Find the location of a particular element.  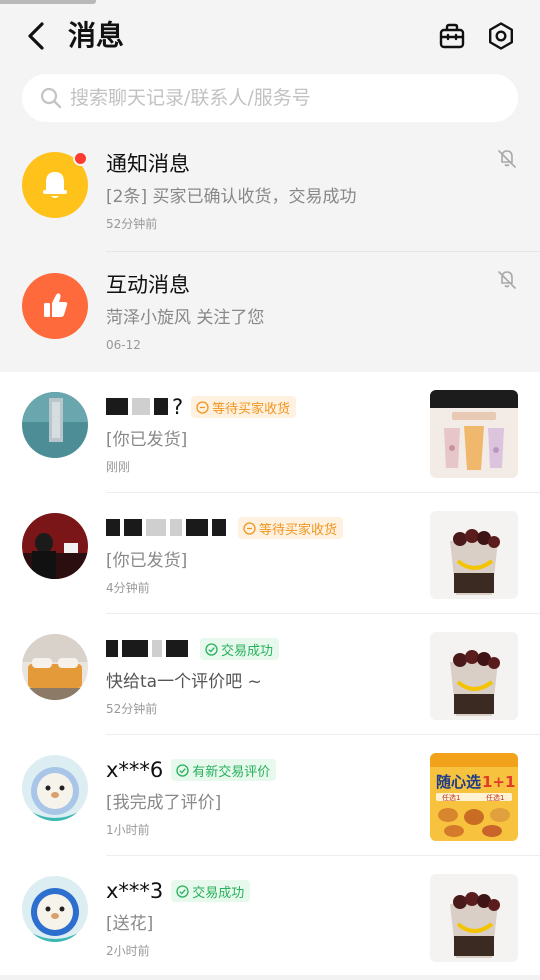

notification-time: 52分钟前 is located at coordinates (132, 224).